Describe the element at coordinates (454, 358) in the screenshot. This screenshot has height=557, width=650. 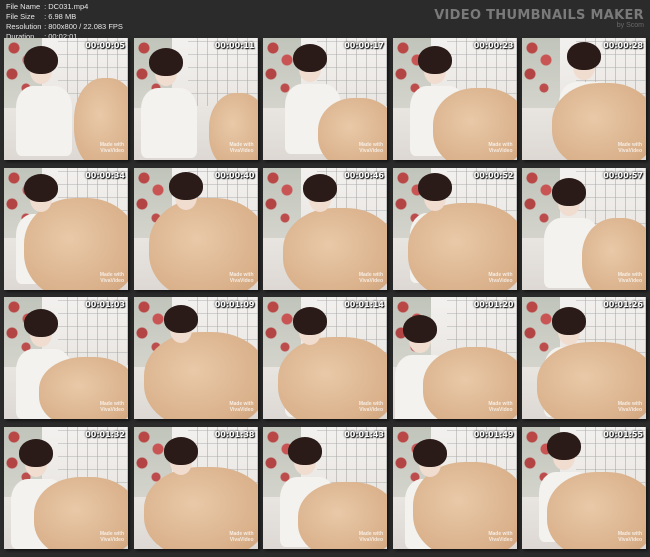
I see `video-thumbnail: 00:01:20 Made with VivaVideo` at that location.